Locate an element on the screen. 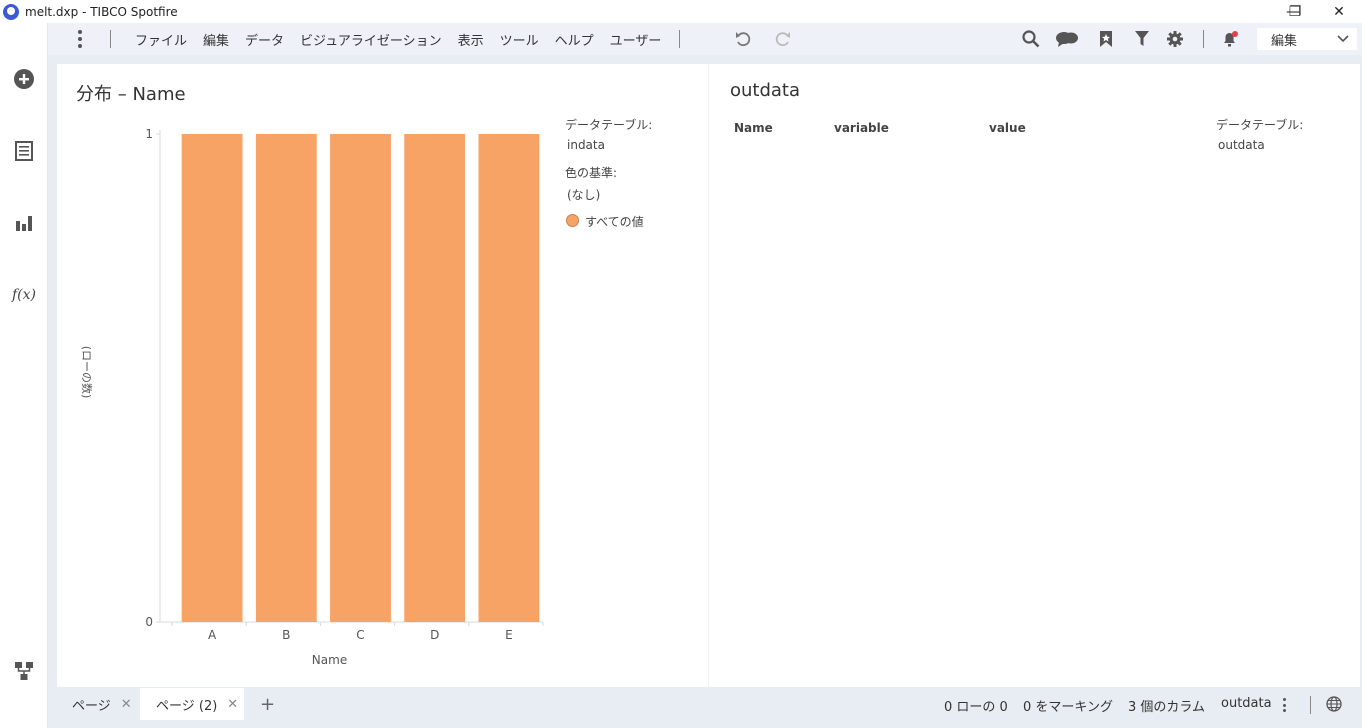 This screenshot has height=728, width=1362. data-canvas-icon is located at coordinates (24, 671).